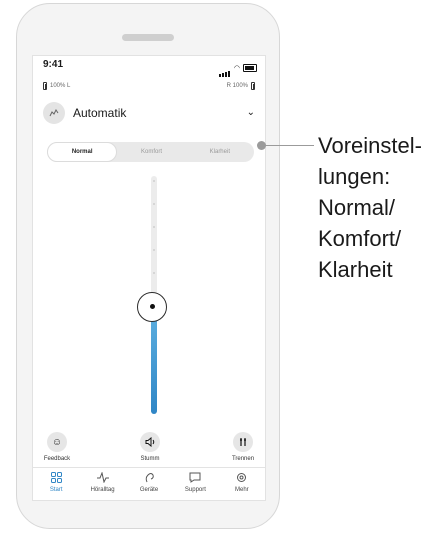 Image resolution: width=445 pixels, height=535 pixels. I want to click on tab-gerate-label: Geräte, so click(149, 490).